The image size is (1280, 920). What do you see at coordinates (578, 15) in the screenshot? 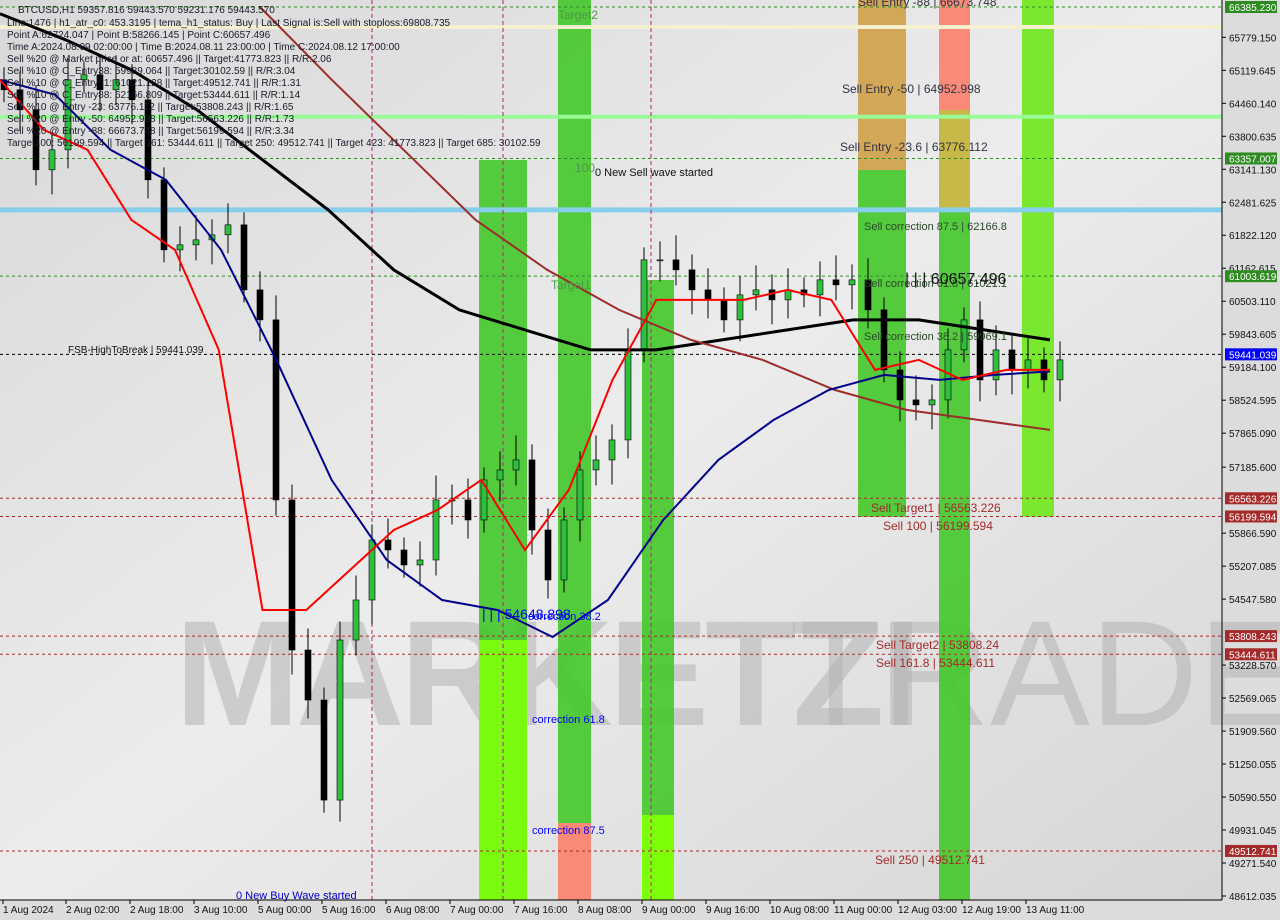
I see `target2-label: Target2` at bounding box center [578, 15].